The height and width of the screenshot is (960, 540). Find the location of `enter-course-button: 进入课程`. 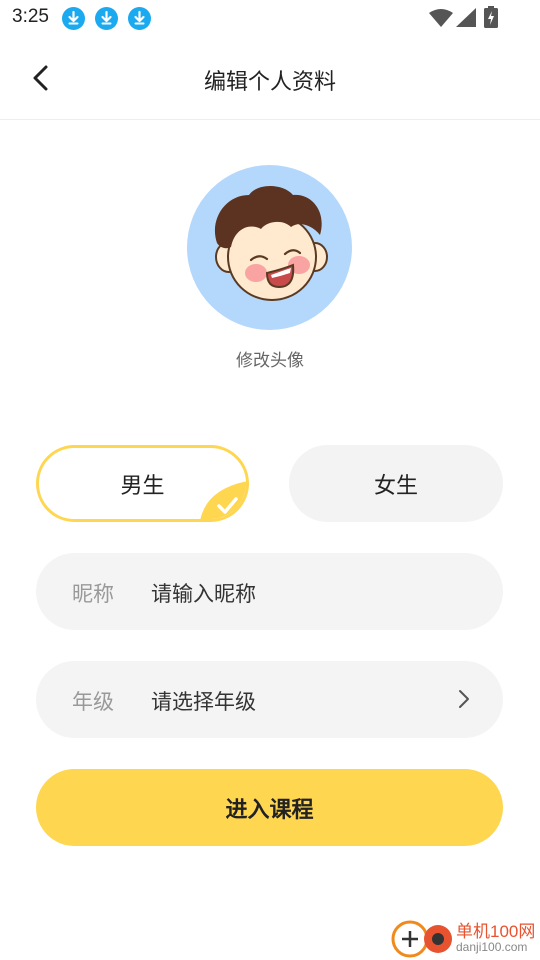

enter-course-button: 进入课程 is located at coordinates (269, 807).